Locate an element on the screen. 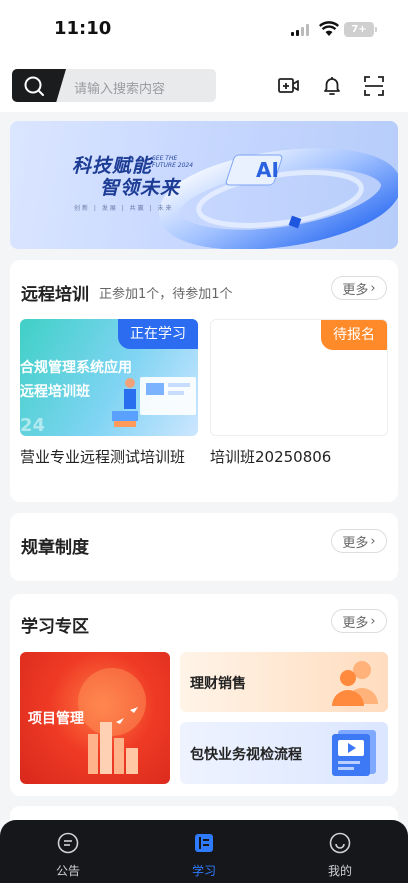  study-zone-label: 项目管理 is located at coordinates (56, 719).